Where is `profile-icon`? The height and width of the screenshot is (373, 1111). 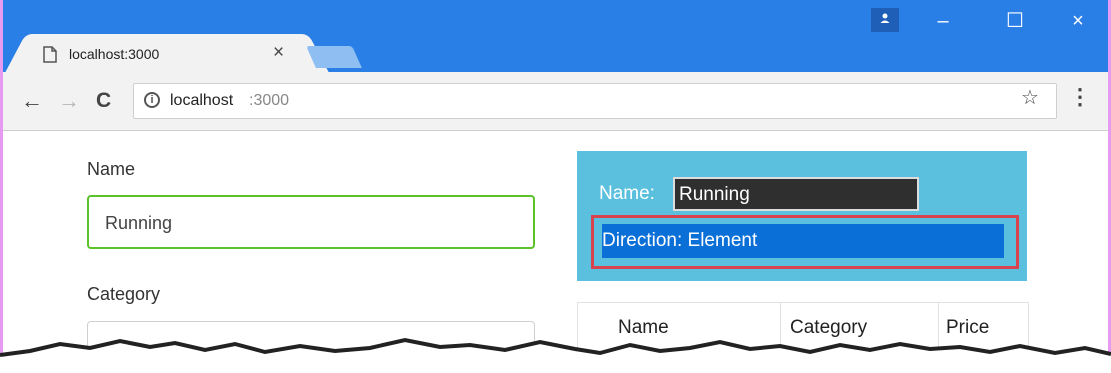 profile-icon is located at coordinates (885, 20).